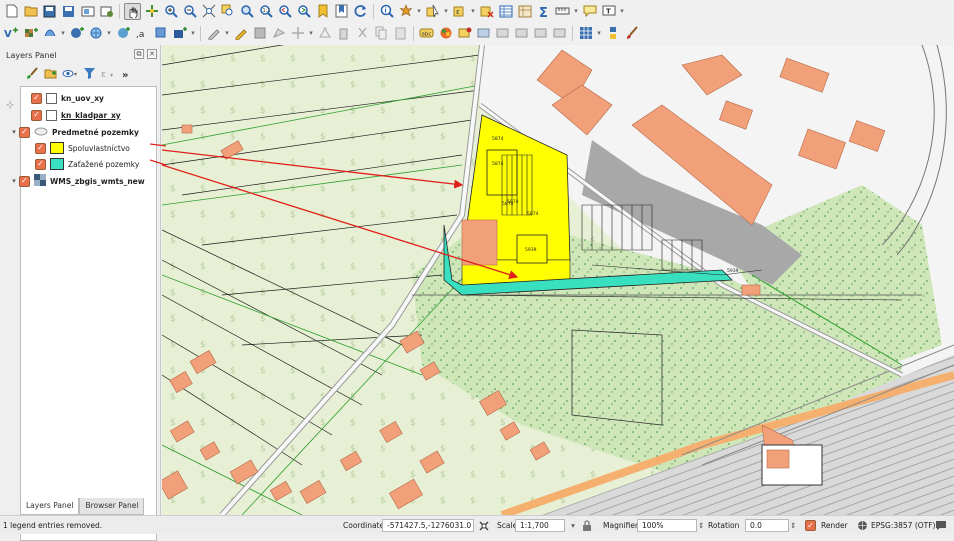 The image size is (954, 541). What do you see at coordinates (405, 11) in the screenshot?
I see `run-action-icon` at bounding box center [405, 11].